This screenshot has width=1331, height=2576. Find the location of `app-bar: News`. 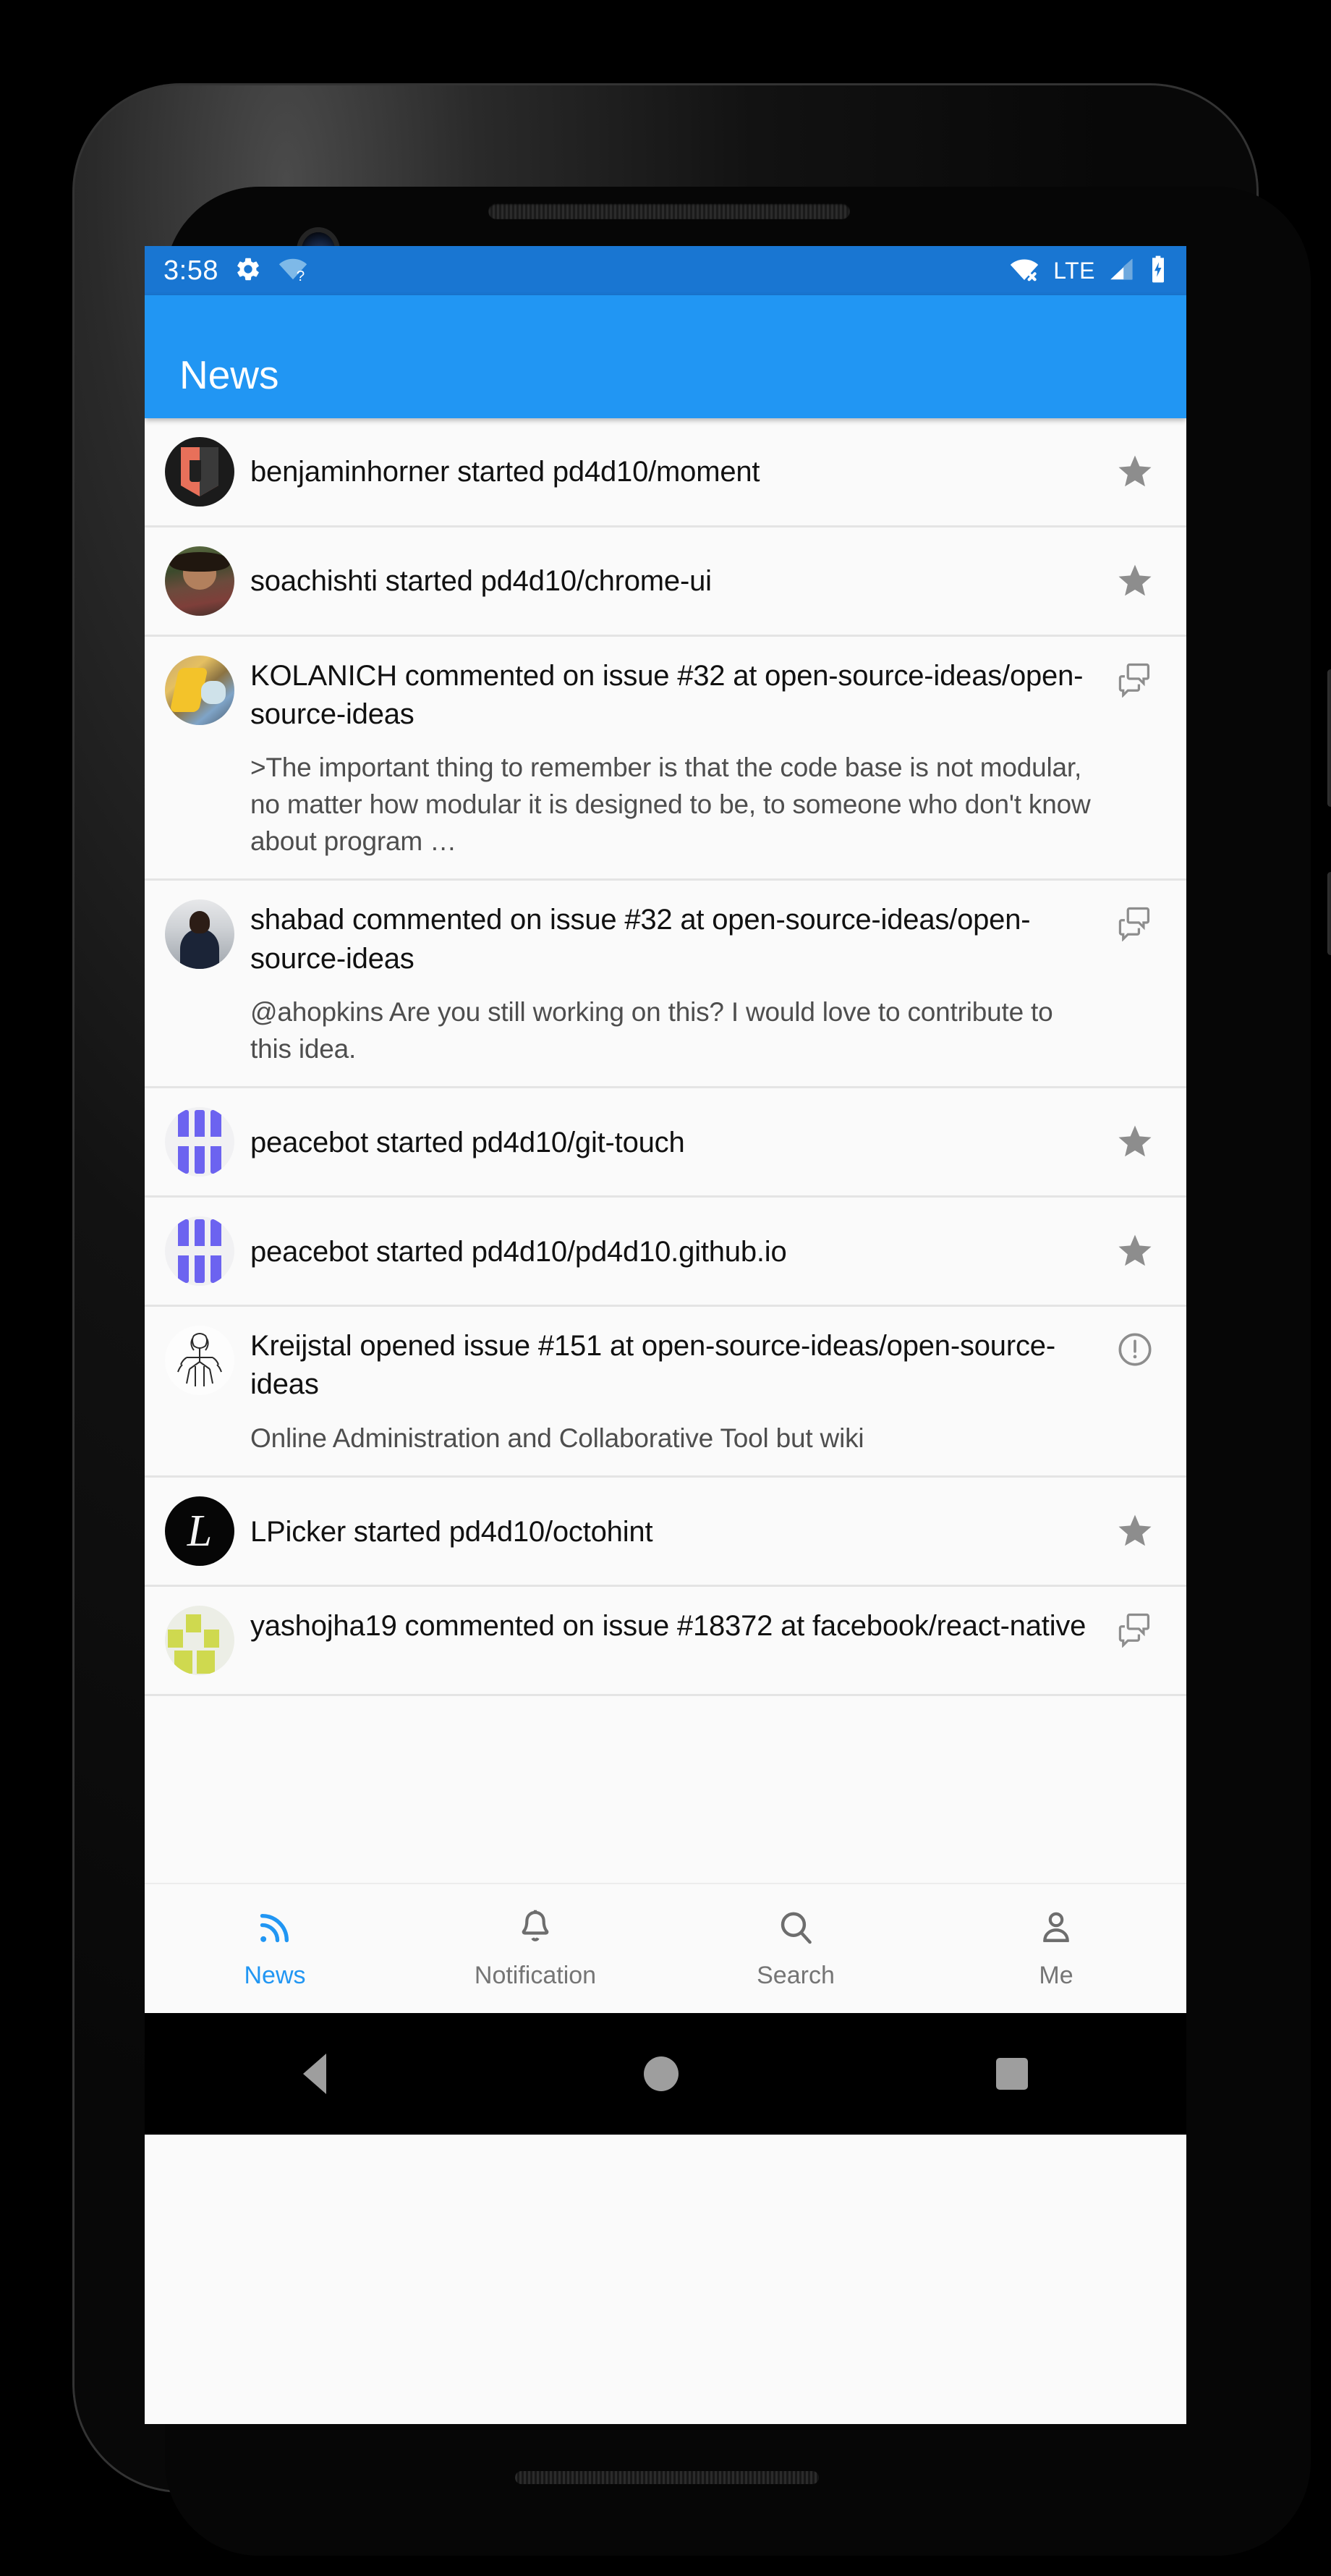

app-bar: News is located at coordinates (665, 356).